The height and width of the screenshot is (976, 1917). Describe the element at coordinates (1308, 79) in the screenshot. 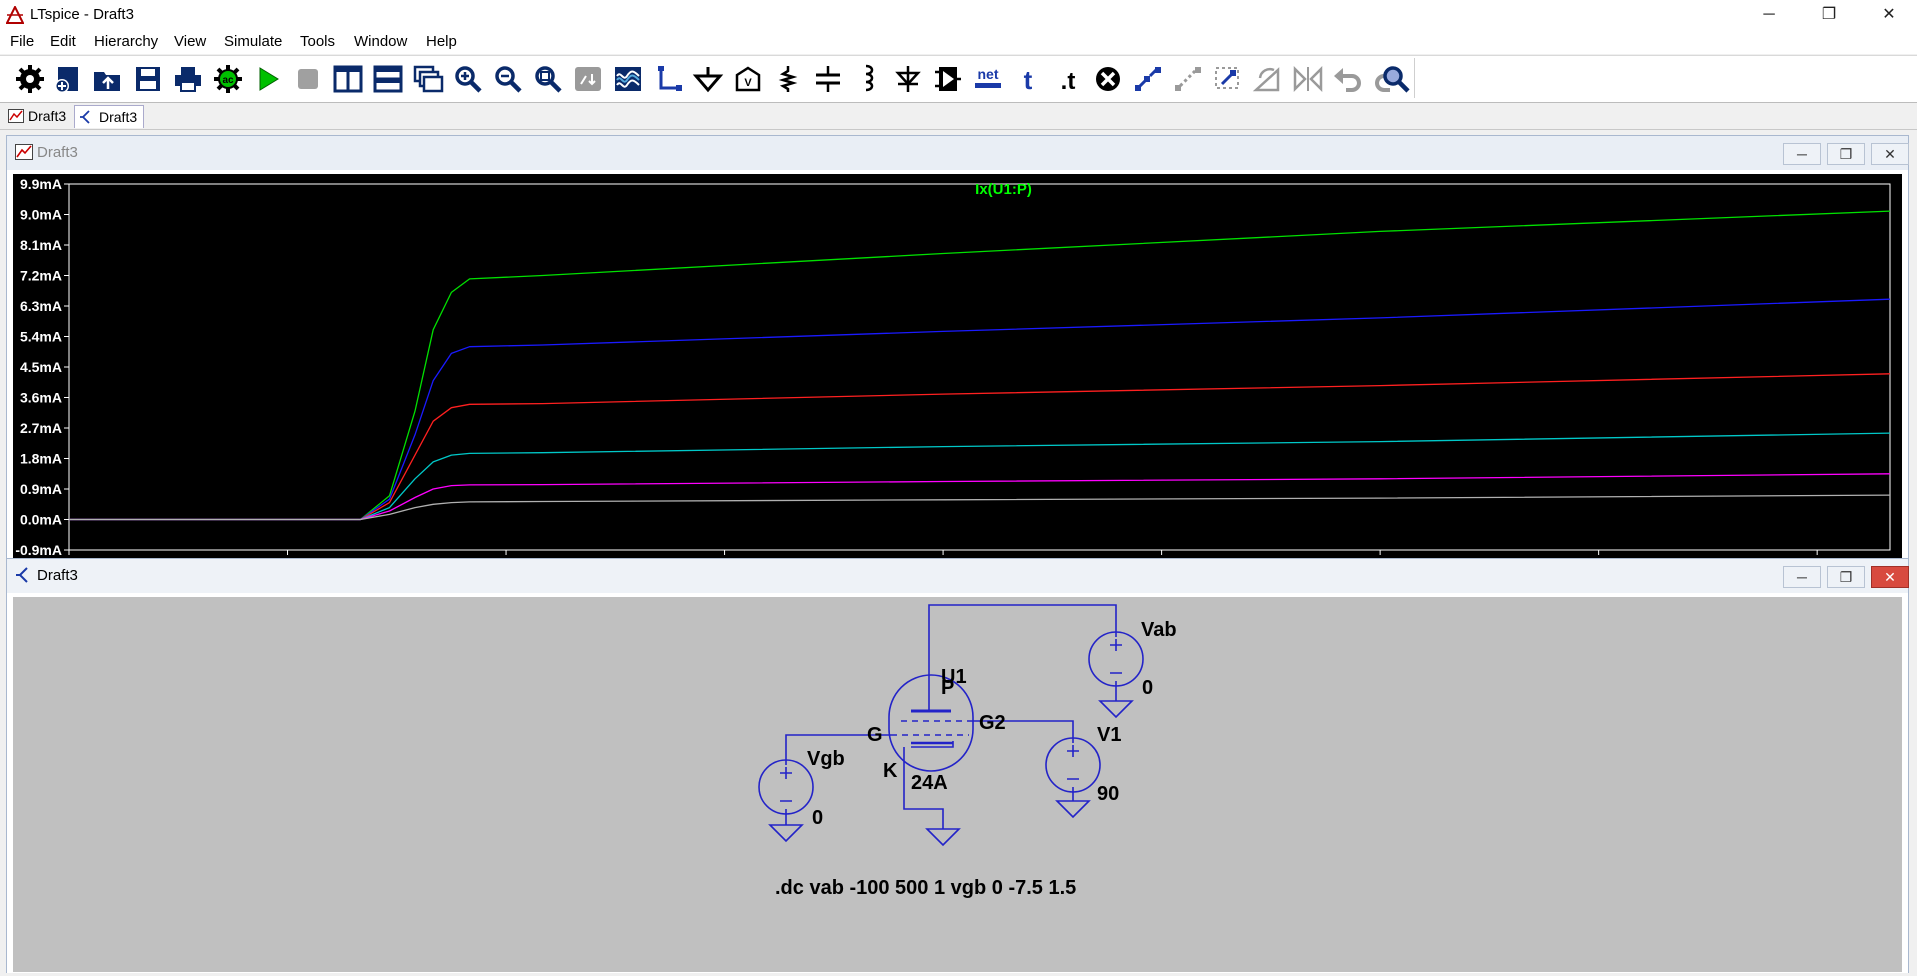

I see `mirror-icon` at that location.